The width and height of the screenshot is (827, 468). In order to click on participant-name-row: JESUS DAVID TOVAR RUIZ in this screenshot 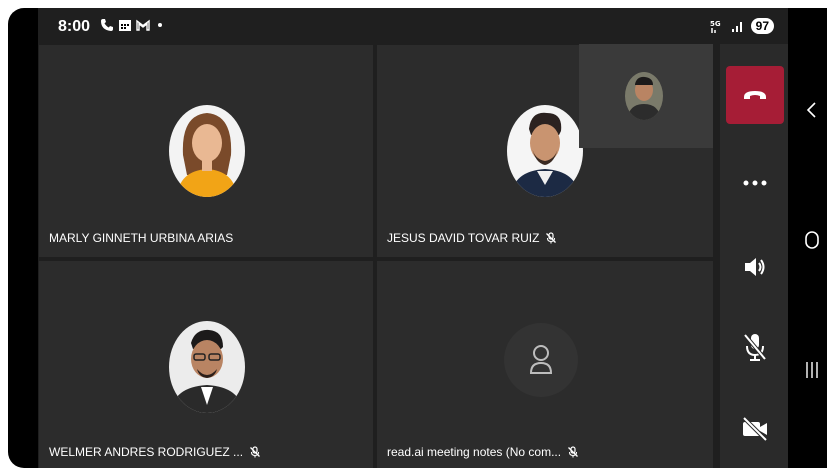, I will do `click(472, 238)`.